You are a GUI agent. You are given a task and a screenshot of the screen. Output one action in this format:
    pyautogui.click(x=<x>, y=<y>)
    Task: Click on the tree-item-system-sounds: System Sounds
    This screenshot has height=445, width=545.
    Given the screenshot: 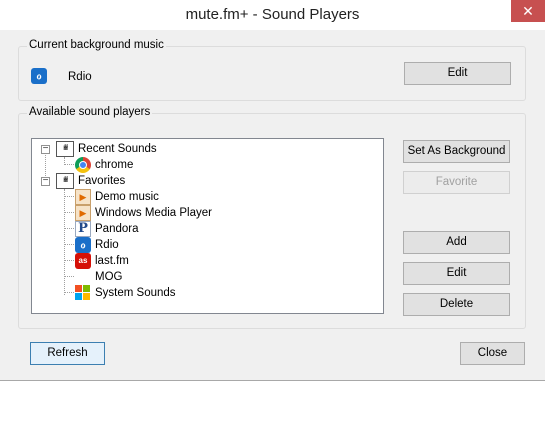 What is the action you would take?
    pyautogui.click(x=125, y=293)
    